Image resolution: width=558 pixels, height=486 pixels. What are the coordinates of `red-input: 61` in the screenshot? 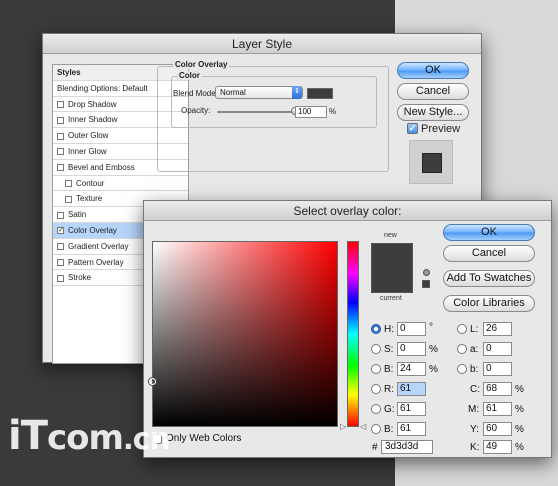 It's located at (411, 389).